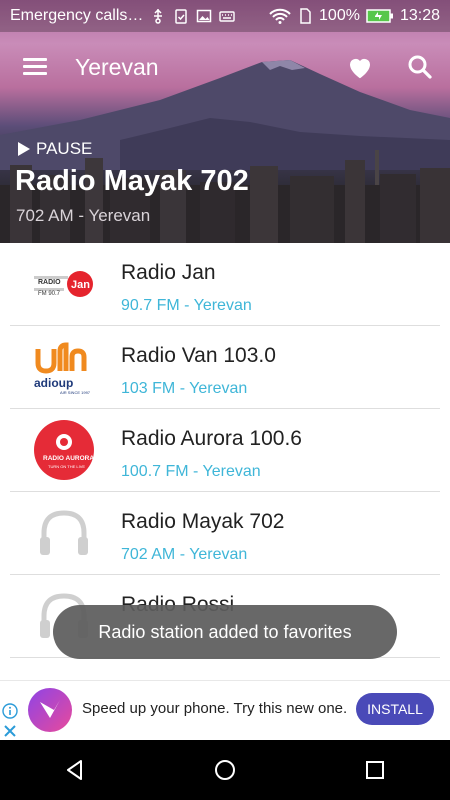 The height and width of the screenshot is (800, 450). Describe the element at coordinates (186, 305) in the screenshot. I see `station-frequency: 90.7 FM - Yerevan` at that location.